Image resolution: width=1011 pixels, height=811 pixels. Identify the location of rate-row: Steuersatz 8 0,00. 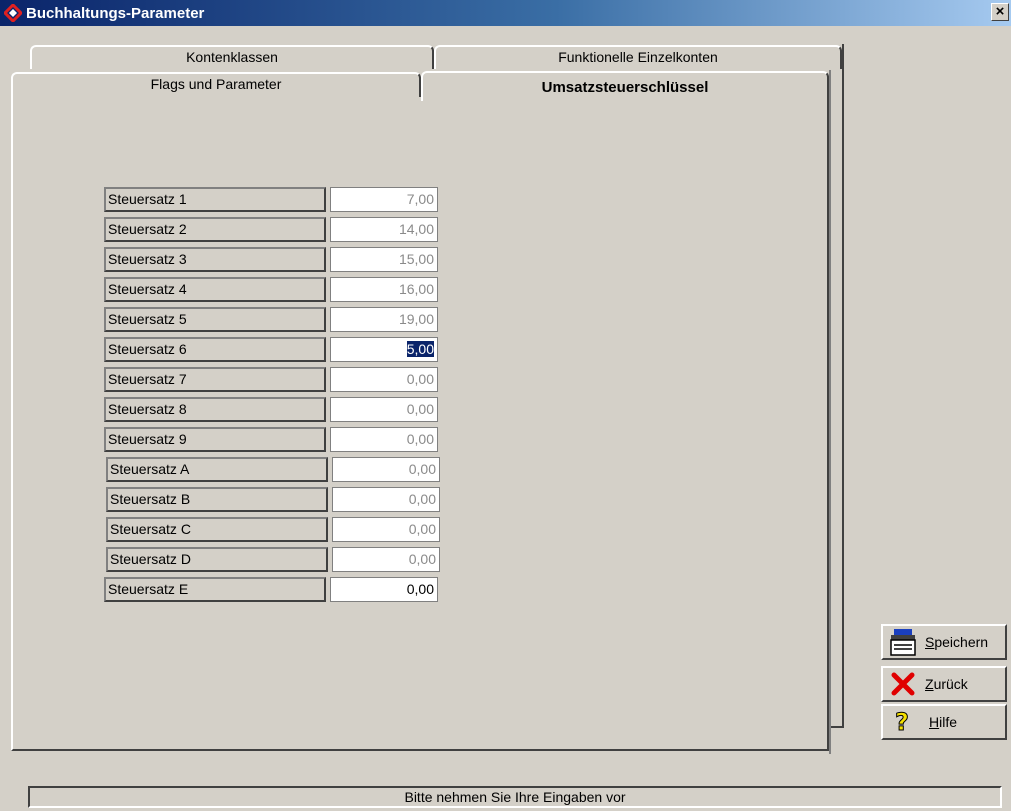
(271, 411).